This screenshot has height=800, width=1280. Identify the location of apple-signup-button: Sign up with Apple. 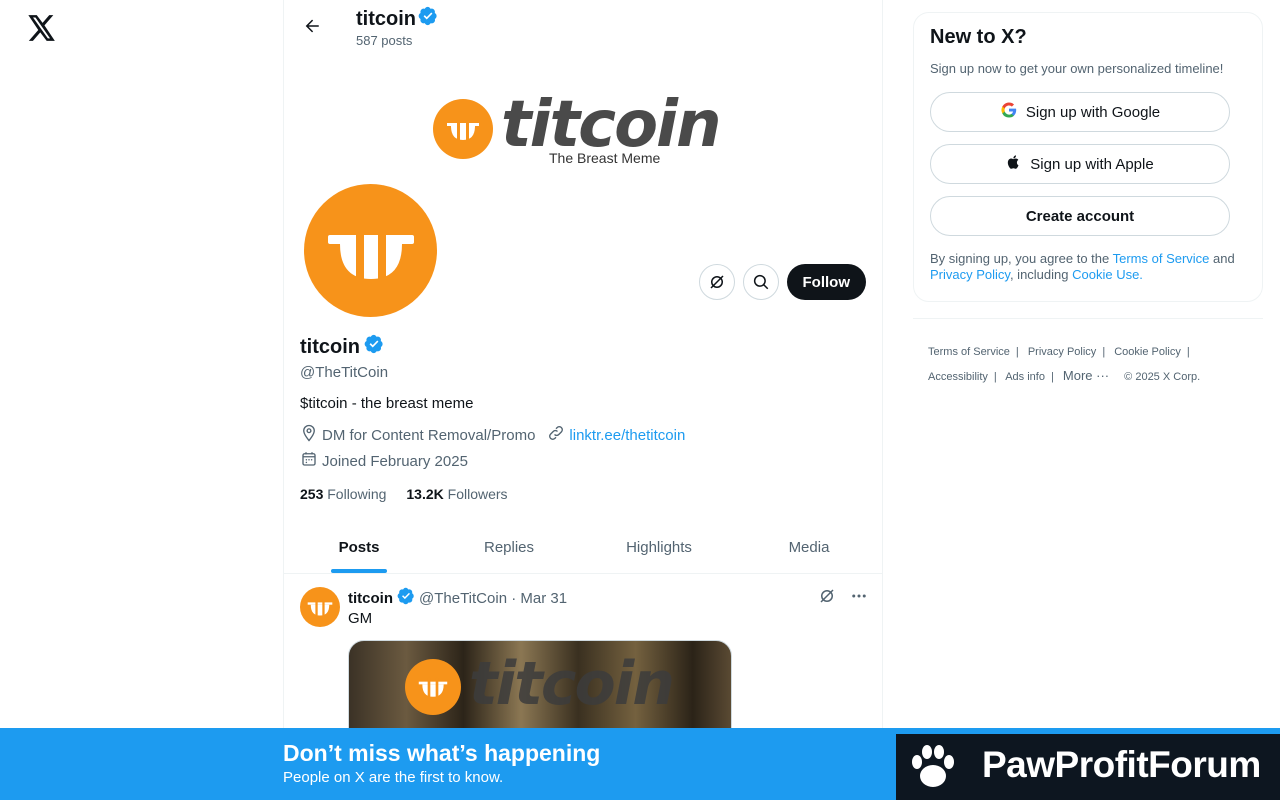
(1080, 164).